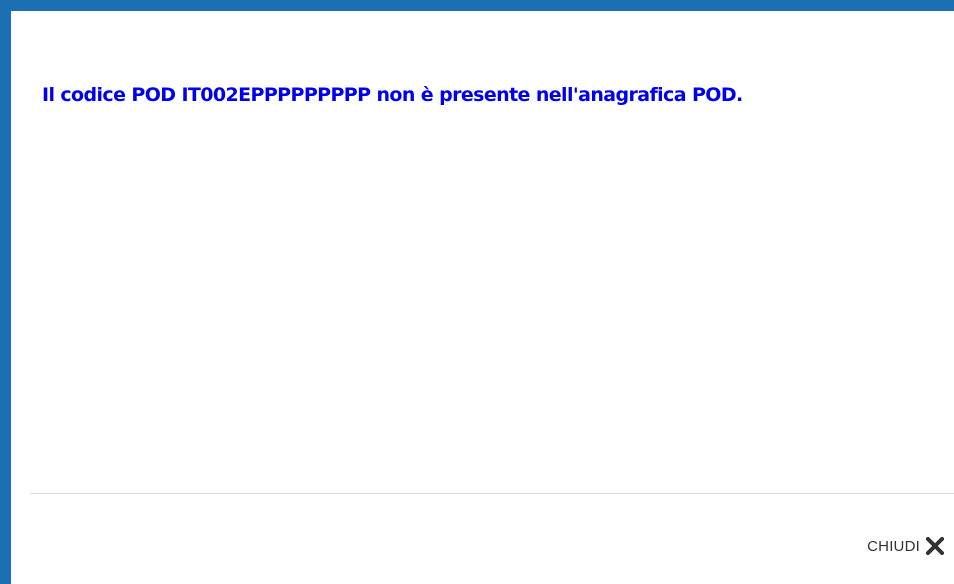  I want to click on close-button: CHIUDI, so click(905, 546).